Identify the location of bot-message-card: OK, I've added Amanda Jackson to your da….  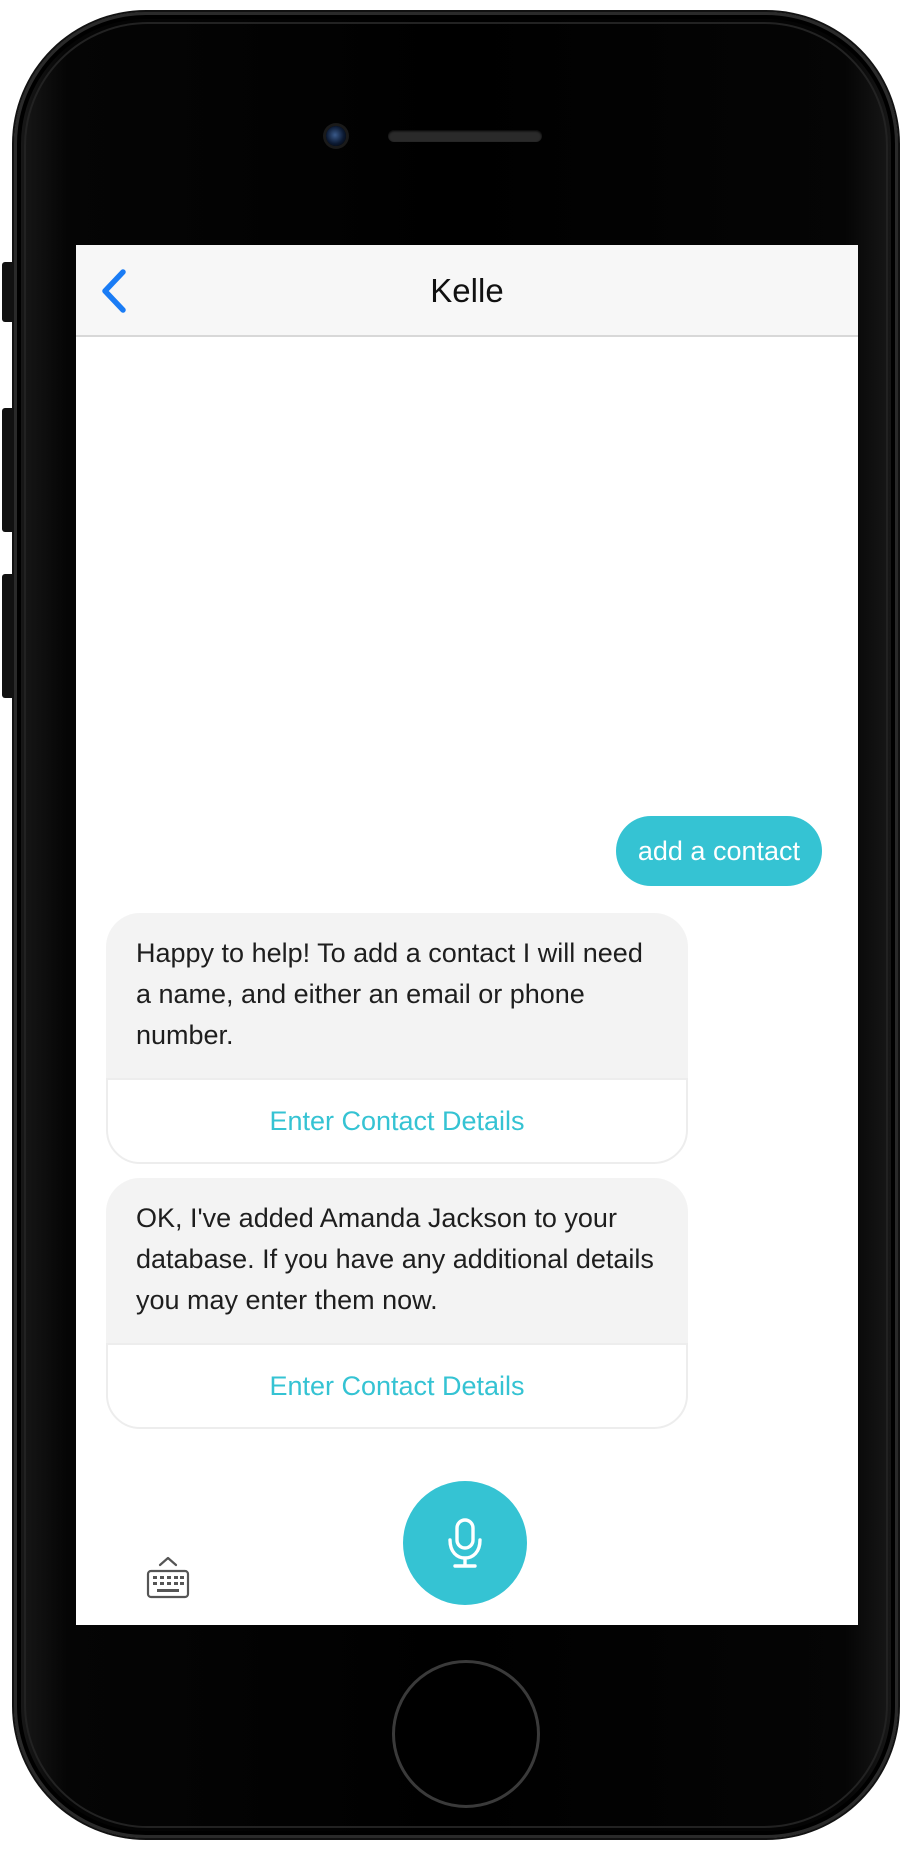
(397, 1303).